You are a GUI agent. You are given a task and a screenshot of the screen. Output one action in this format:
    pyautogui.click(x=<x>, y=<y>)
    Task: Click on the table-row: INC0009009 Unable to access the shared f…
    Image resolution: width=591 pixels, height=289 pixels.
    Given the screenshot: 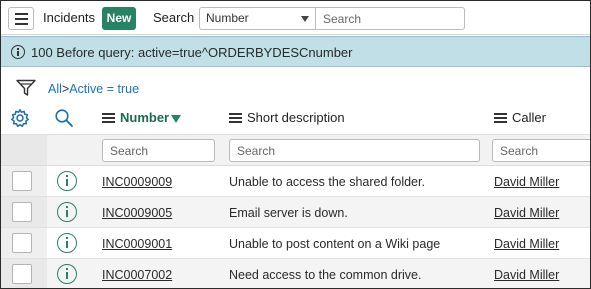 What is the action you would take?
    pyautogui.click(x=295, y=181)
    